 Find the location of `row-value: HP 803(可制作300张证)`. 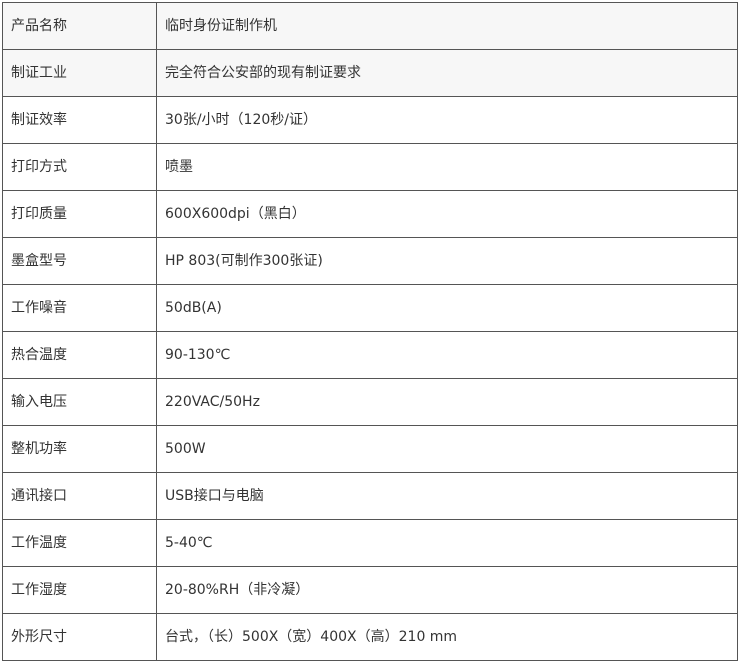

row-value: HP 803(可制作300张证) is located at coordinates (447, 261).